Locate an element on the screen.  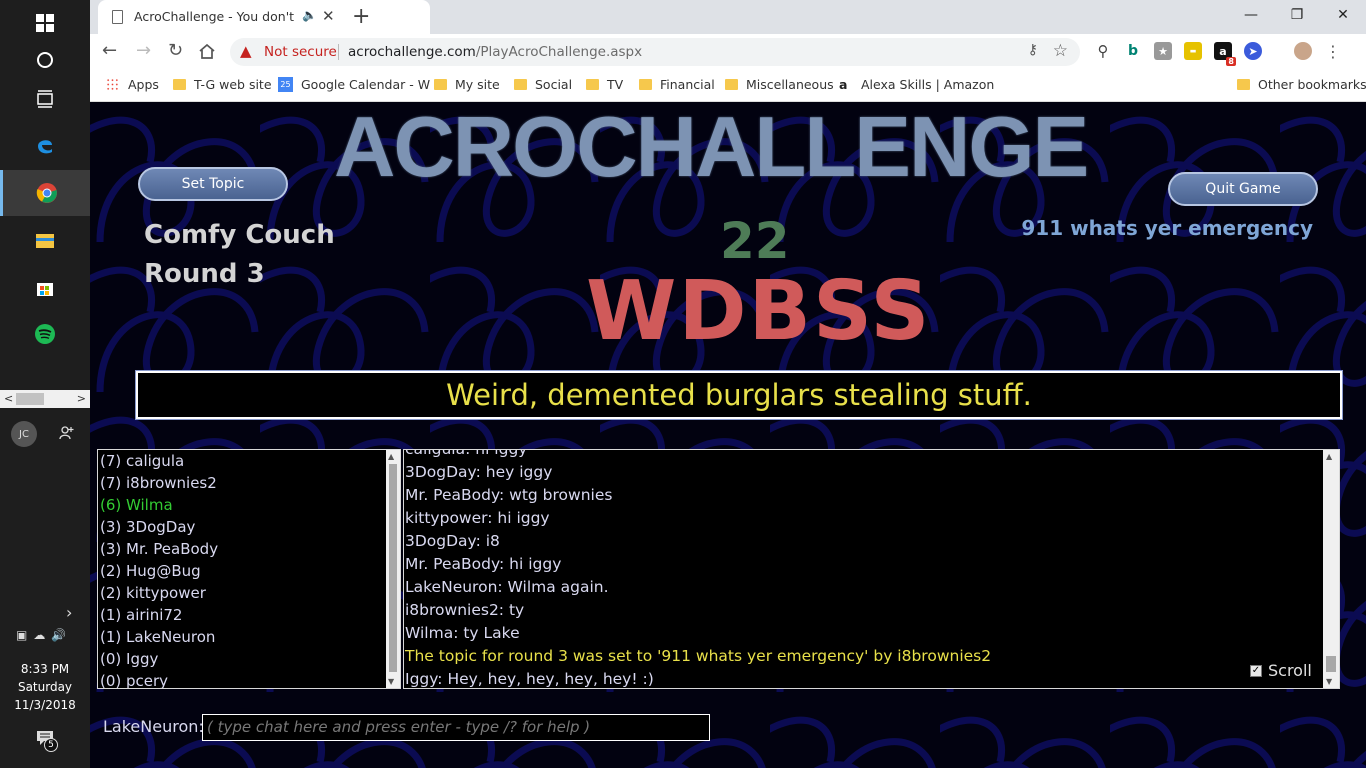
reload-icon: ↻ is located at coordinates (175, 50).